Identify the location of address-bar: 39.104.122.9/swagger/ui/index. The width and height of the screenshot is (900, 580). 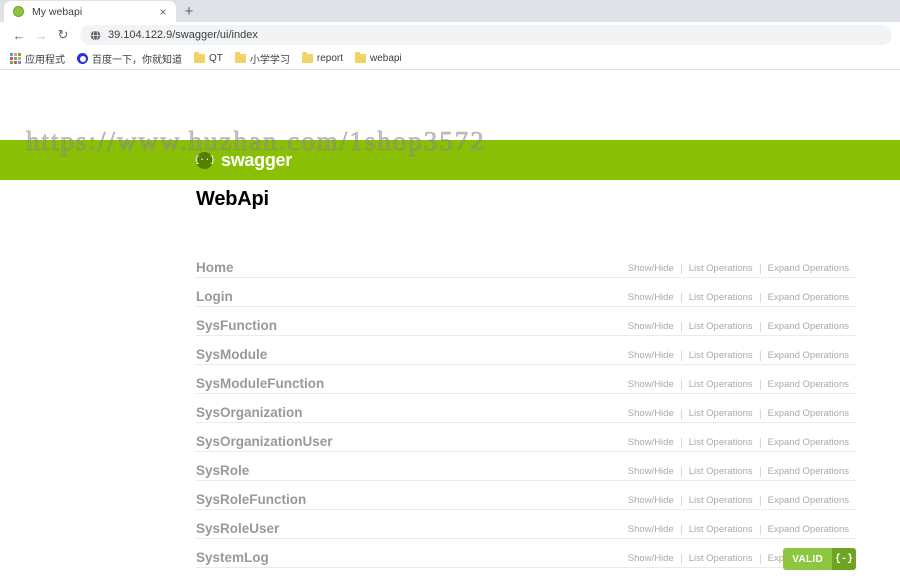
(486, 35).